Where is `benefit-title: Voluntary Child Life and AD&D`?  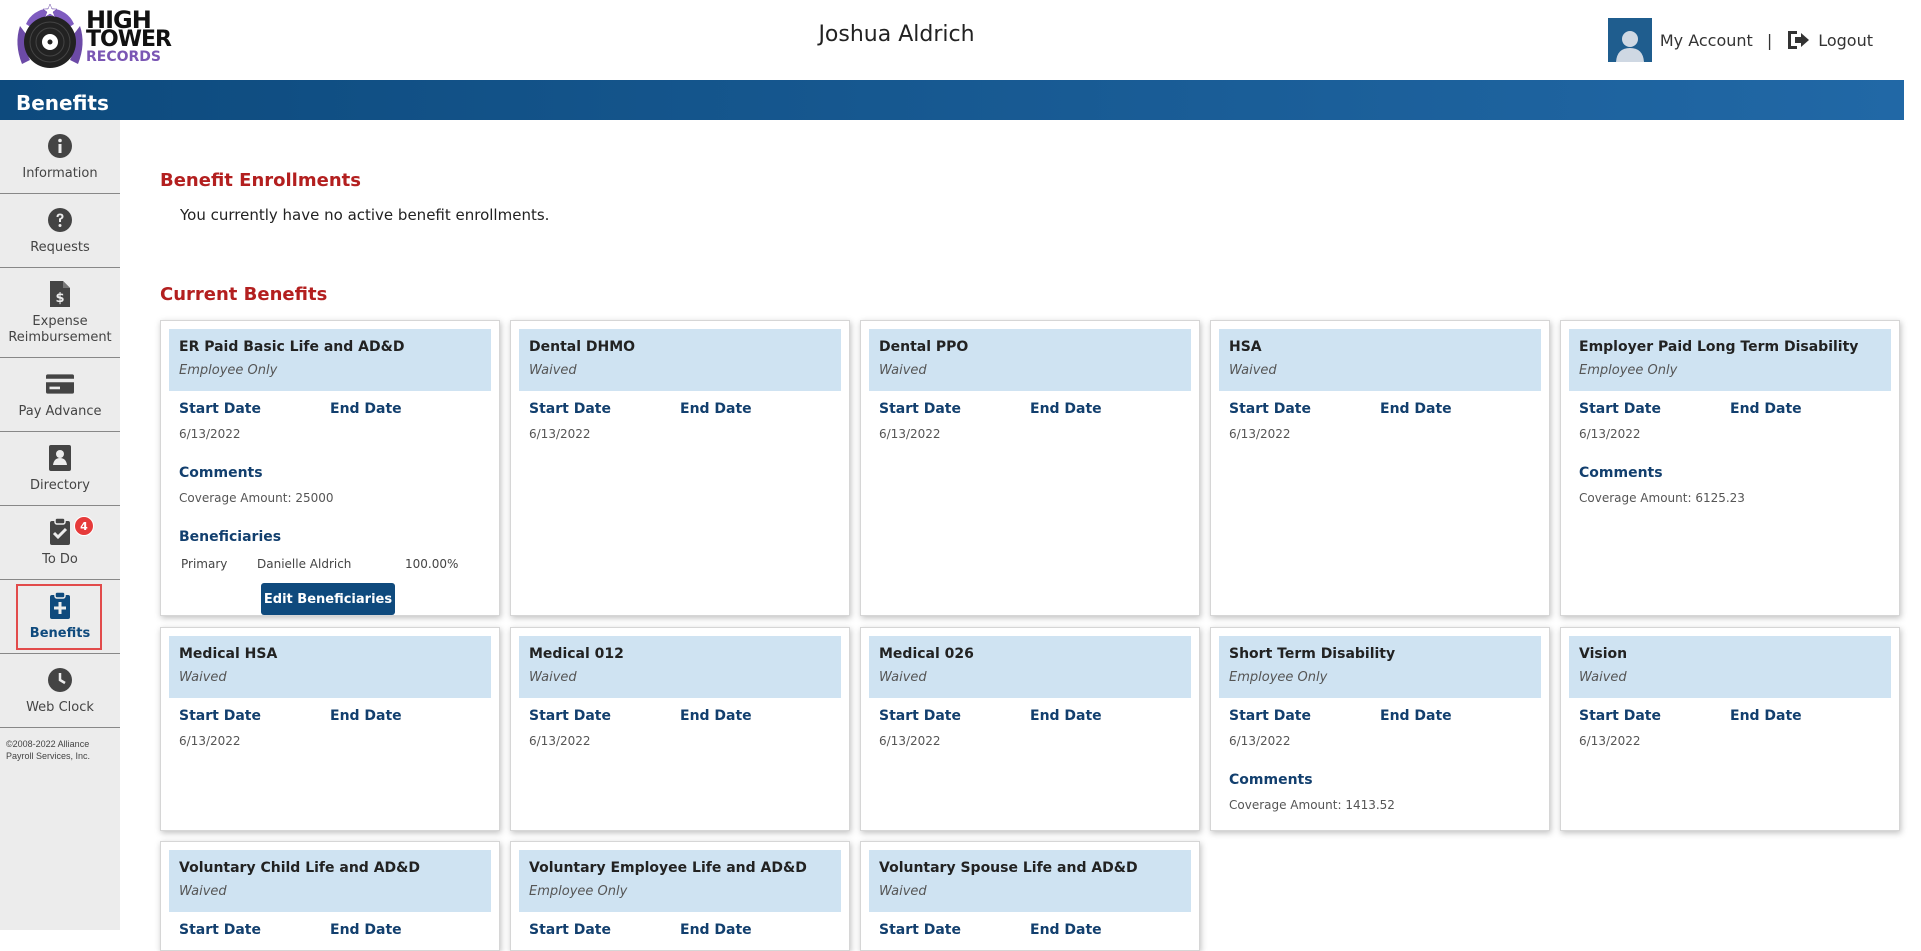 benefit-title: Voluntary Child Life and AD&D is located at coordinates (299, 868).